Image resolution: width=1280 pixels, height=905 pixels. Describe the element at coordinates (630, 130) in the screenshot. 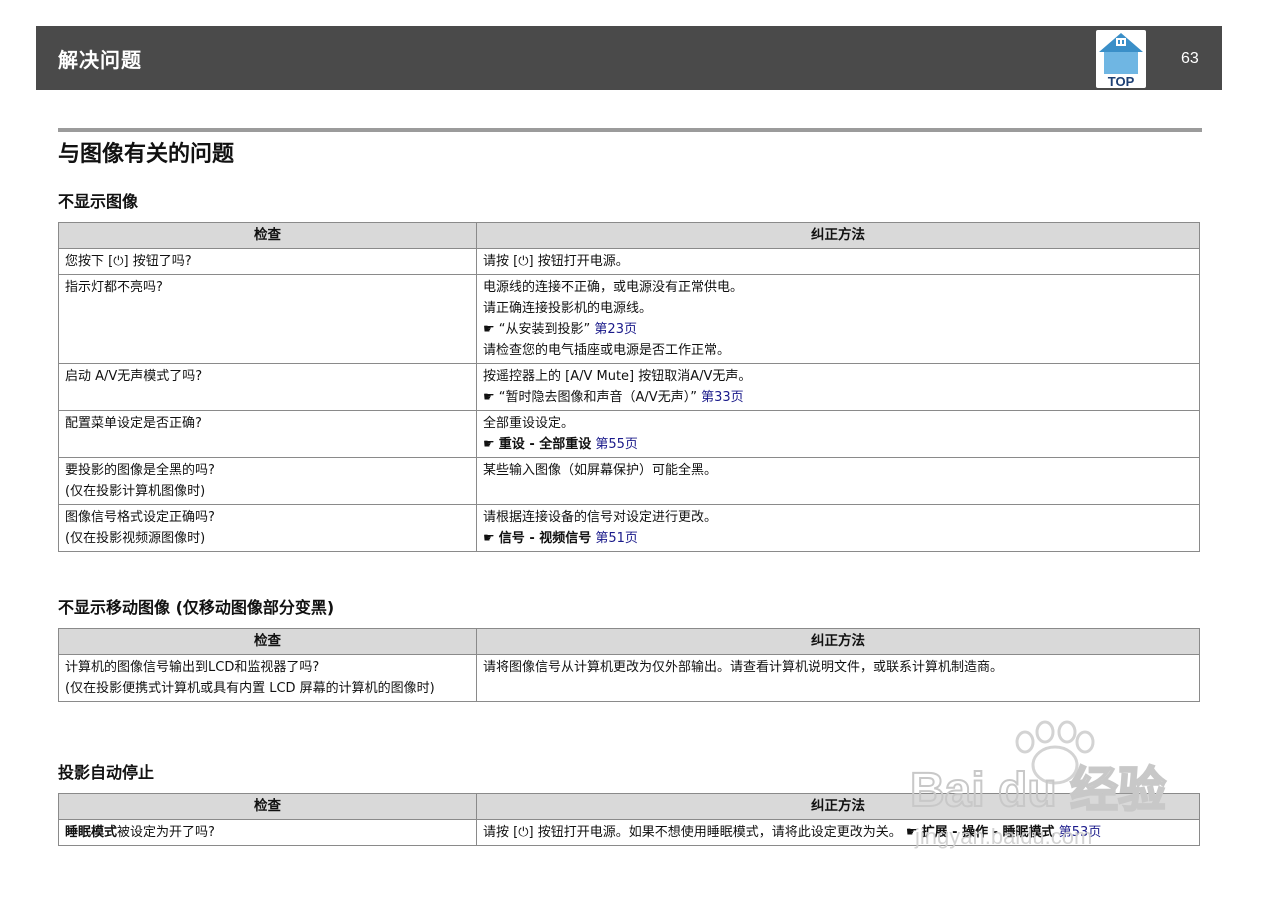

I see `heading-rule` at that location.